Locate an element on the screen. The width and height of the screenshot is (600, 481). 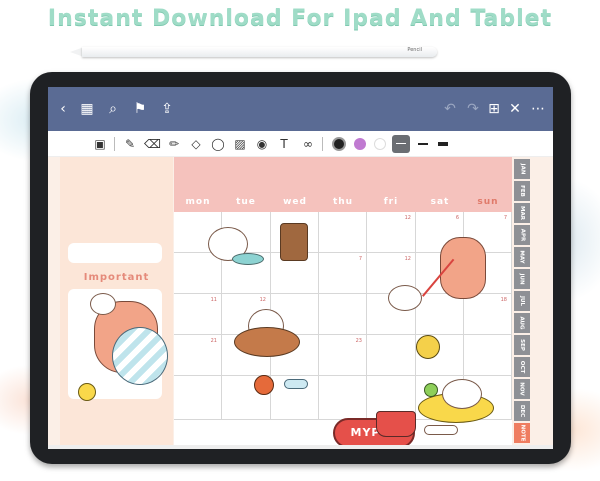
puppy-bowl-sticker is located at coordinates (237, 248).